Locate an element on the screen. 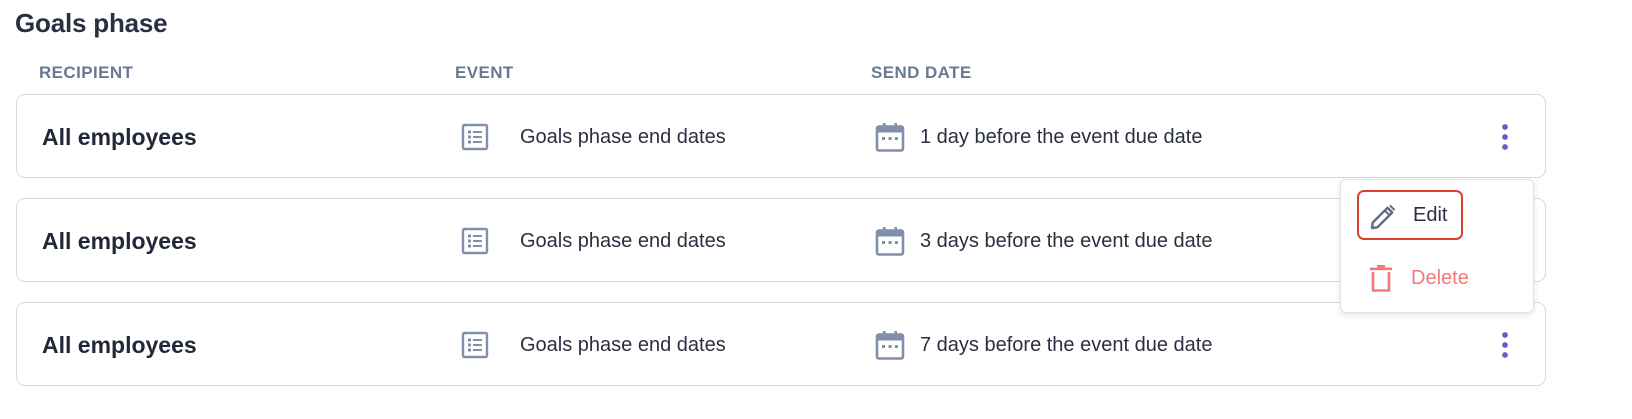  delete-menu-item: Delete is located at coordinates (1413, 278).